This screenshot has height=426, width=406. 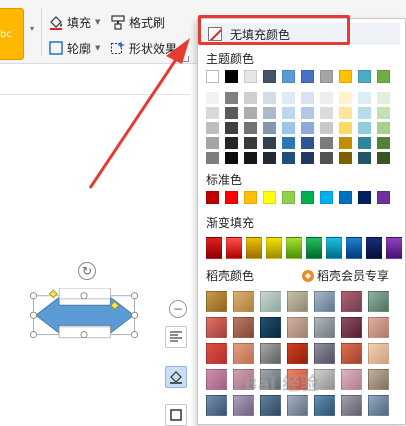 What do you see at coordinates (137, 22) in the screenshot?
I see `format-painter-button: 格式刷` at bounding box center [137, 22].